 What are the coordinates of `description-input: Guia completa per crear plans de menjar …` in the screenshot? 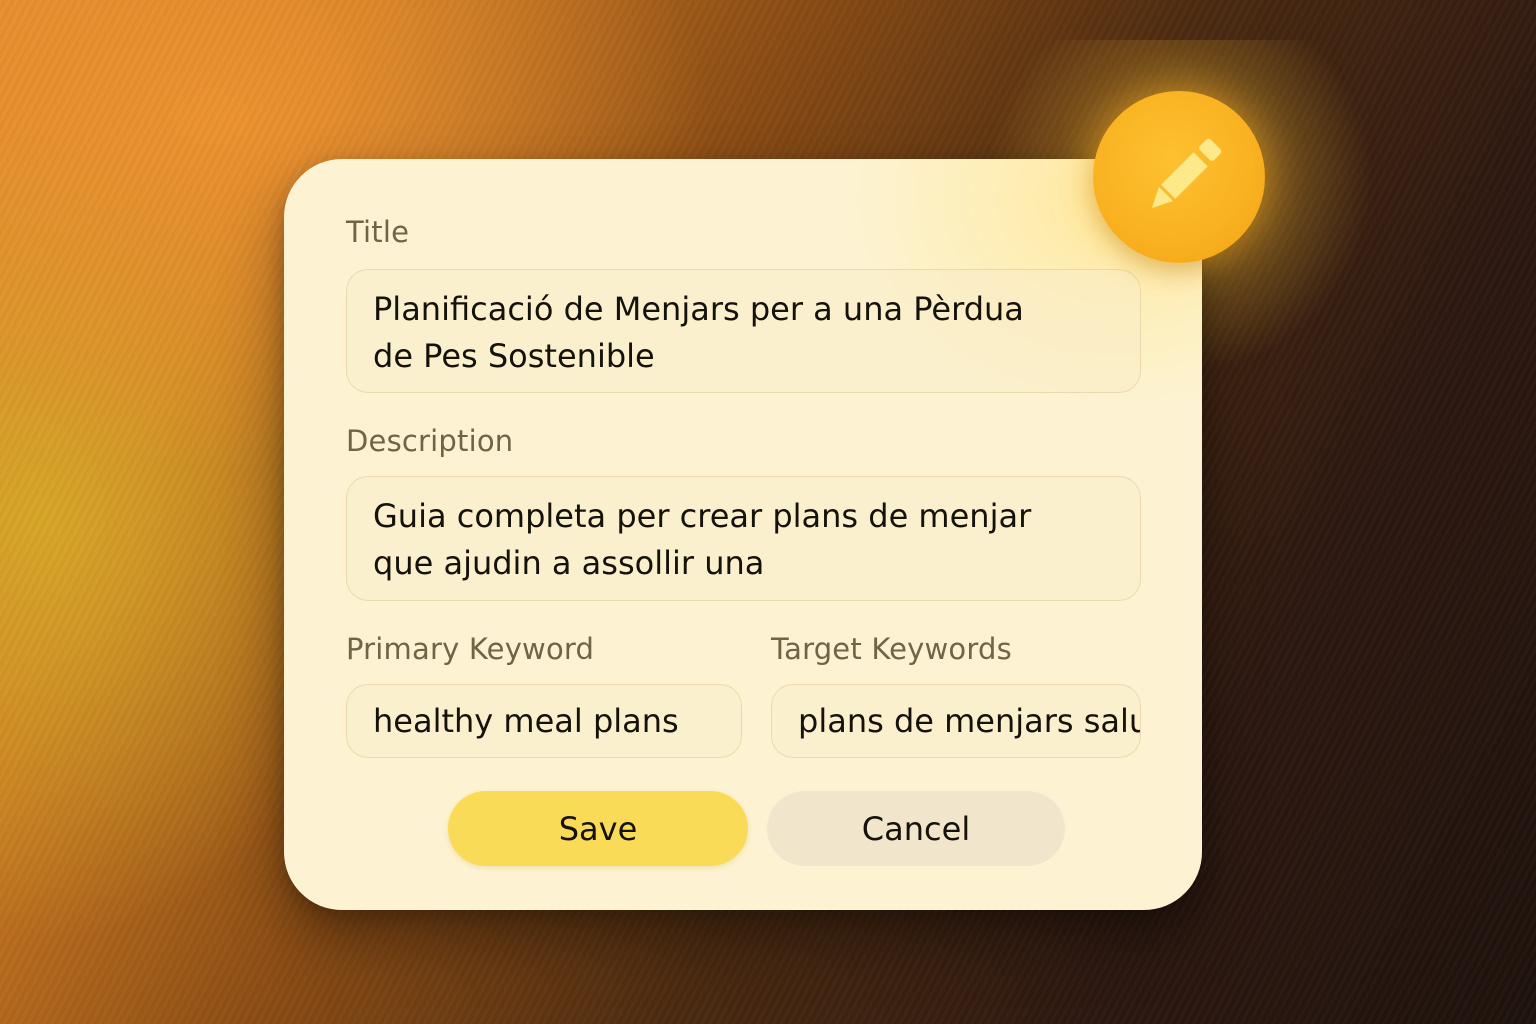 It's located at (743, 538).